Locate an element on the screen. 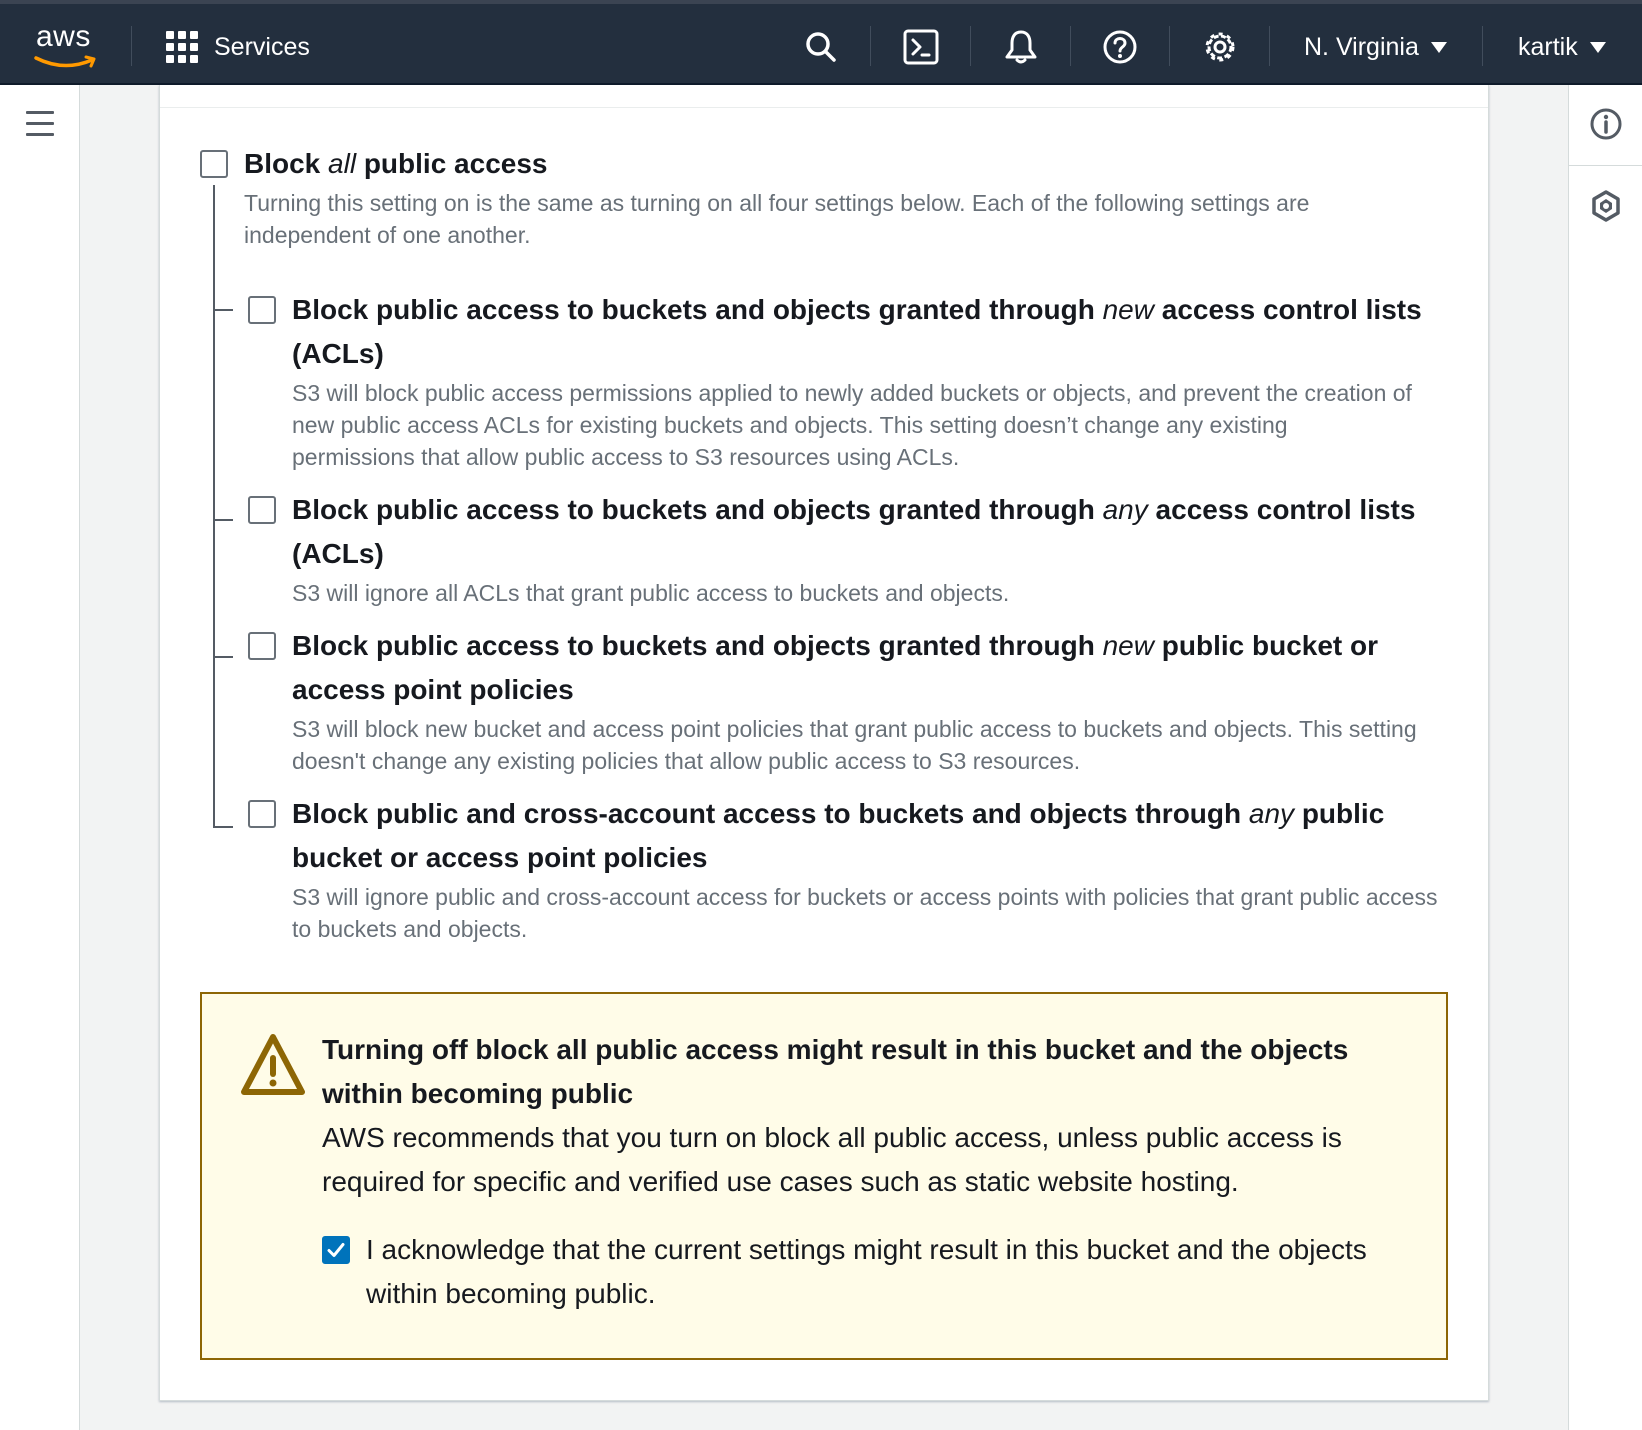  left-rail is located at coordinates (40, 757).